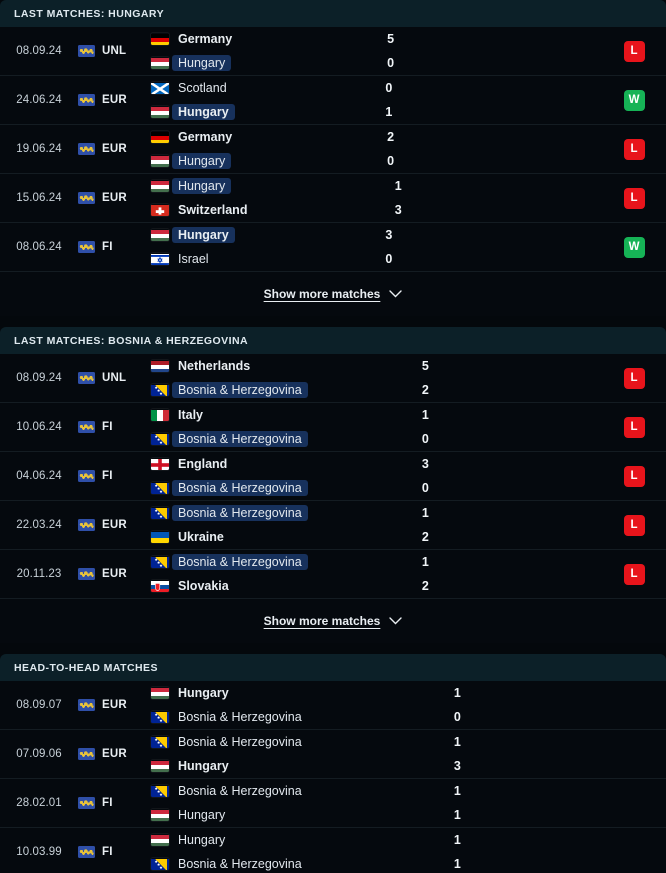 This screenshot has height=873, width=666. I want to click on section-header-head-to-head-matches: HEAD-TO-HEAD MATCHES, so click(333, 667).